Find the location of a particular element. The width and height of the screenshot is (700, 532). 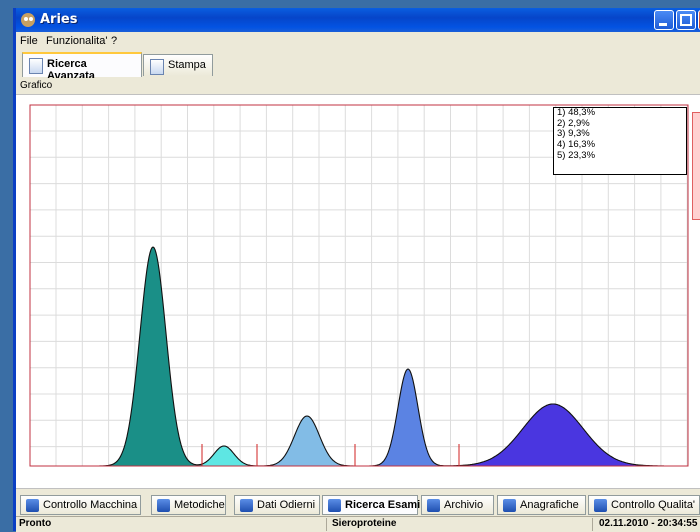

status-center: Sieroproteine is located at coordinates (364, 523).